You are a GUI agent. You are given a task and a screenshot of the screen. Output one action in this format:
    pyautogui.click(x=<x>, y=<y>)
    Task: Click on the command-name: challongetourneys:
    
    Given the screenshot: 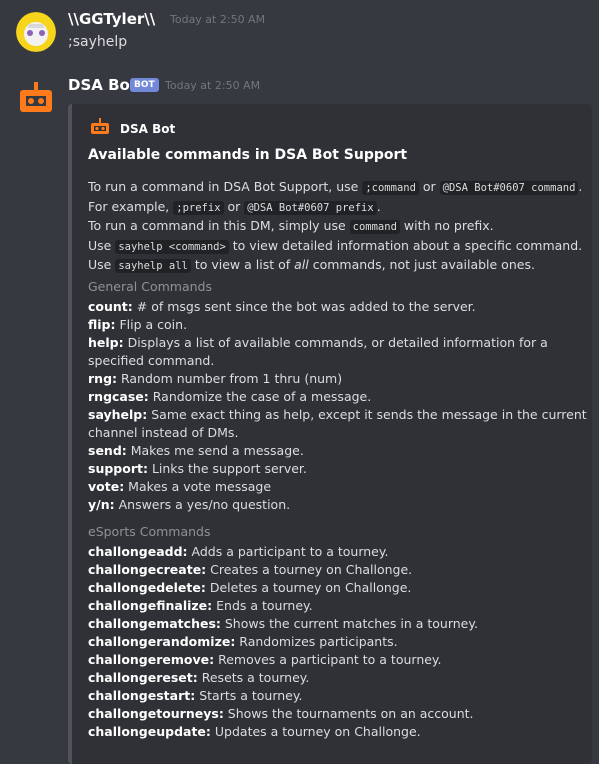 What is the action you would take?
    pyautogui.click(x=156, y=713)
    